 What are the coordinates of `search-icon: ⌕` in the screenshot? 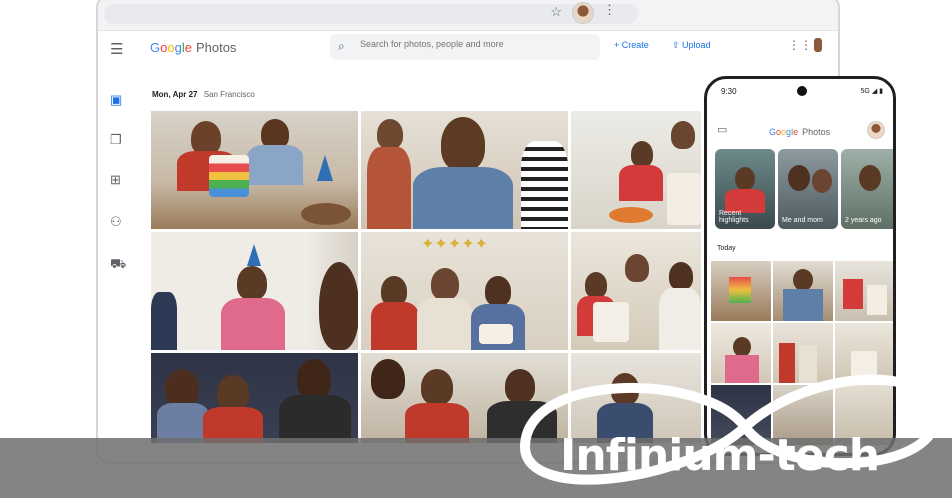 It's located at (341, 46).